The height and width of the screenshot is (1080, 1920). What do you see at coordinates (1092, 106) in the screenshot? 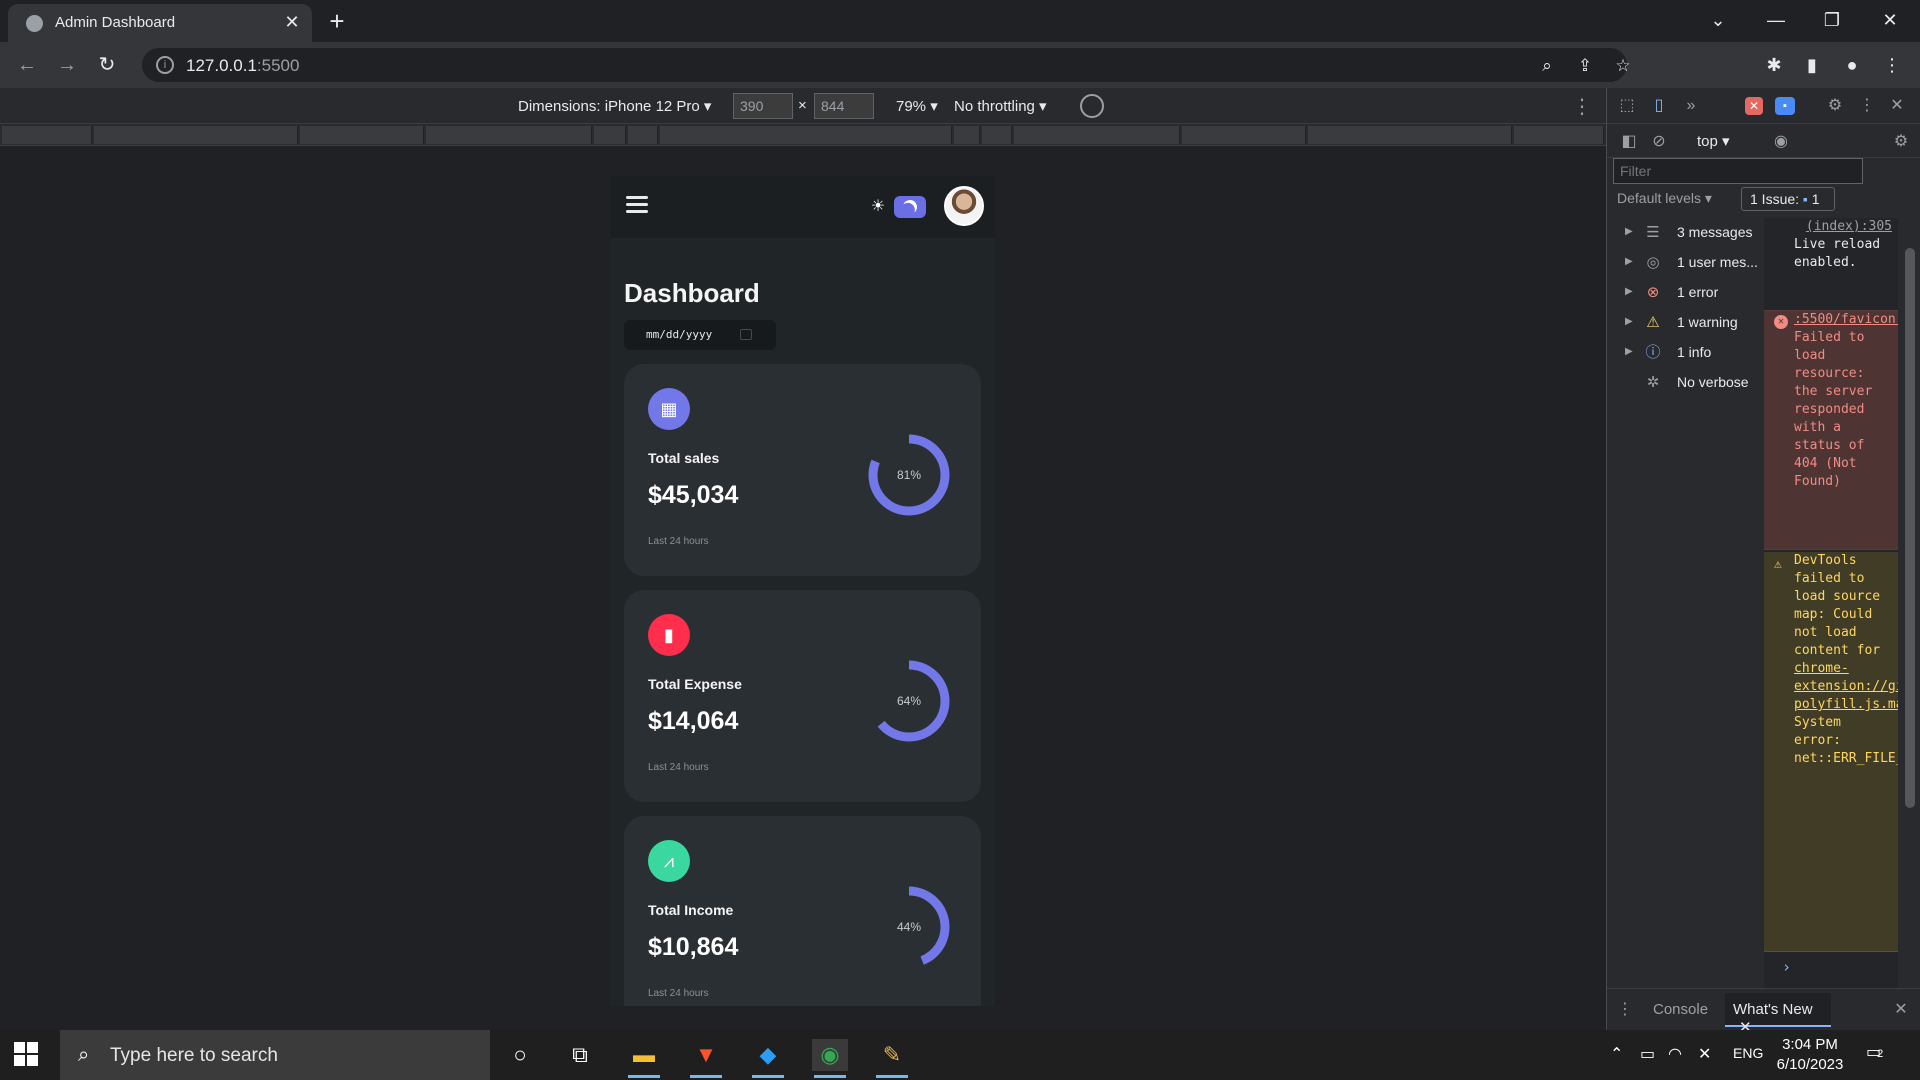
I see `rotate-icon` at bounding box center [1092, 106].